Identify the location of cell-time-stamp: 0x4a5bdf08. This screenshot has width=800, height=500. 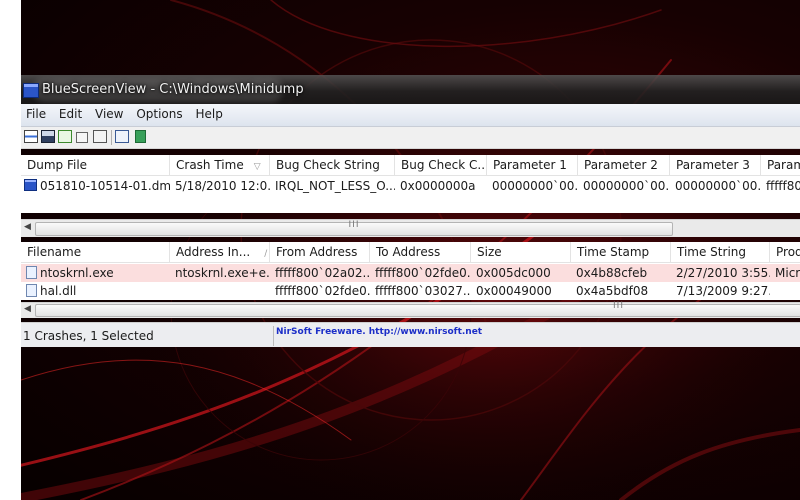
(612, 291).